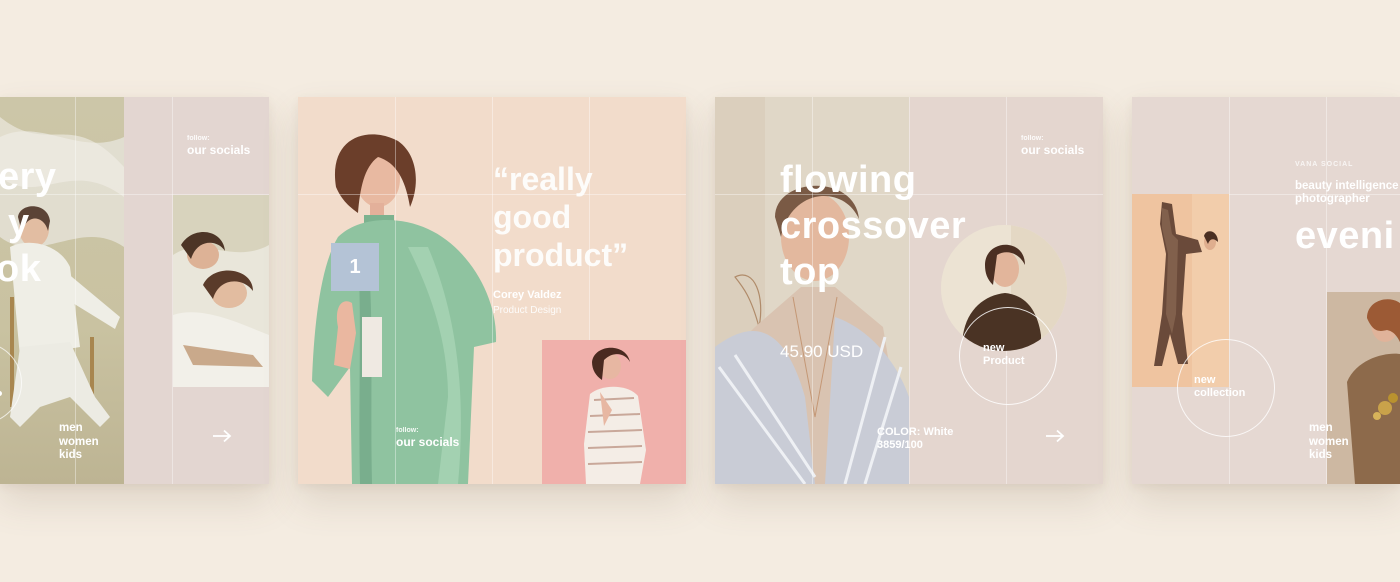 Image resolution: width=1400 pixels, height=582 pixels. What do you see at coordinates (1332, 199) in the screenshot?
I see `tagline-line: photographer` at bounding box center [1332, 199].